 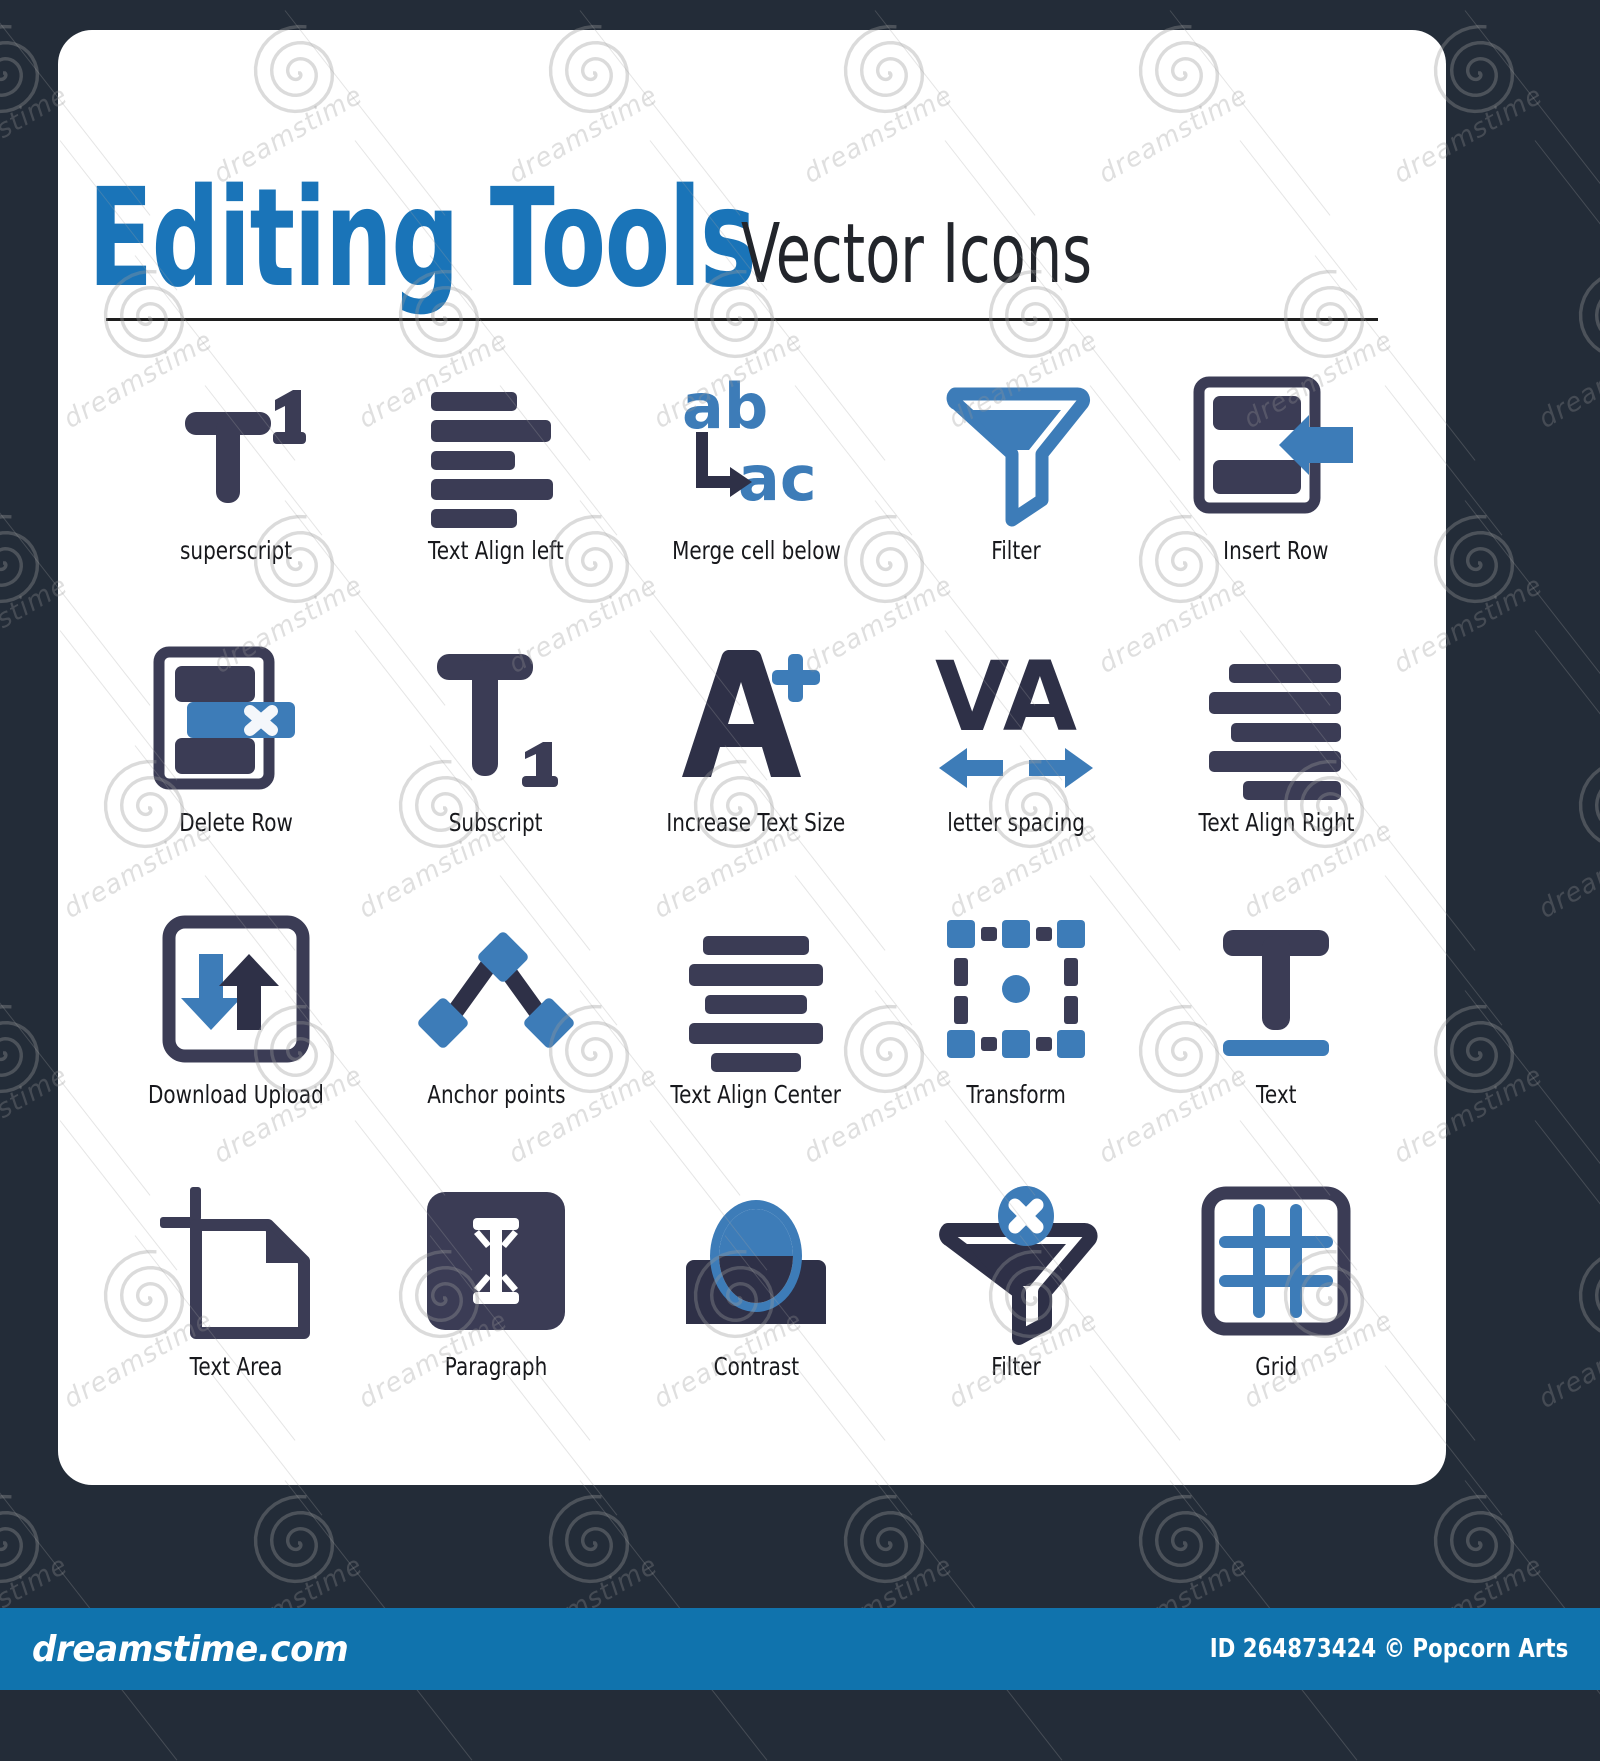 What do you see at coordinates (1276, 989) in the screenshot?
I see `text-icon` at bounding box center [1276, 989].